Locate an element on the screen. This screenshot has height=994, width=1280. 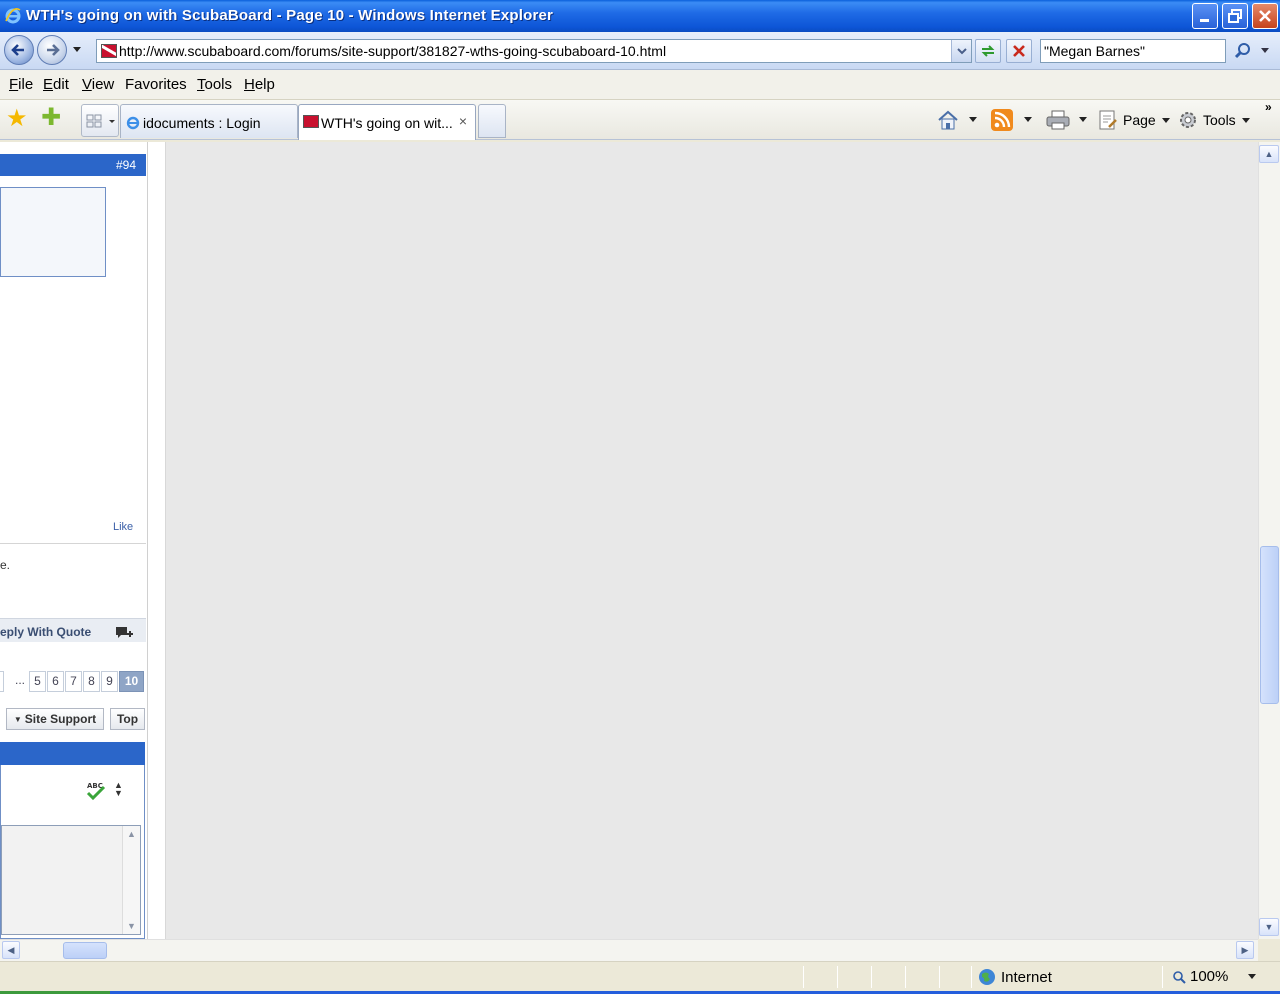
zoom-magnifier-icon is located at coordinates (1179, 977).